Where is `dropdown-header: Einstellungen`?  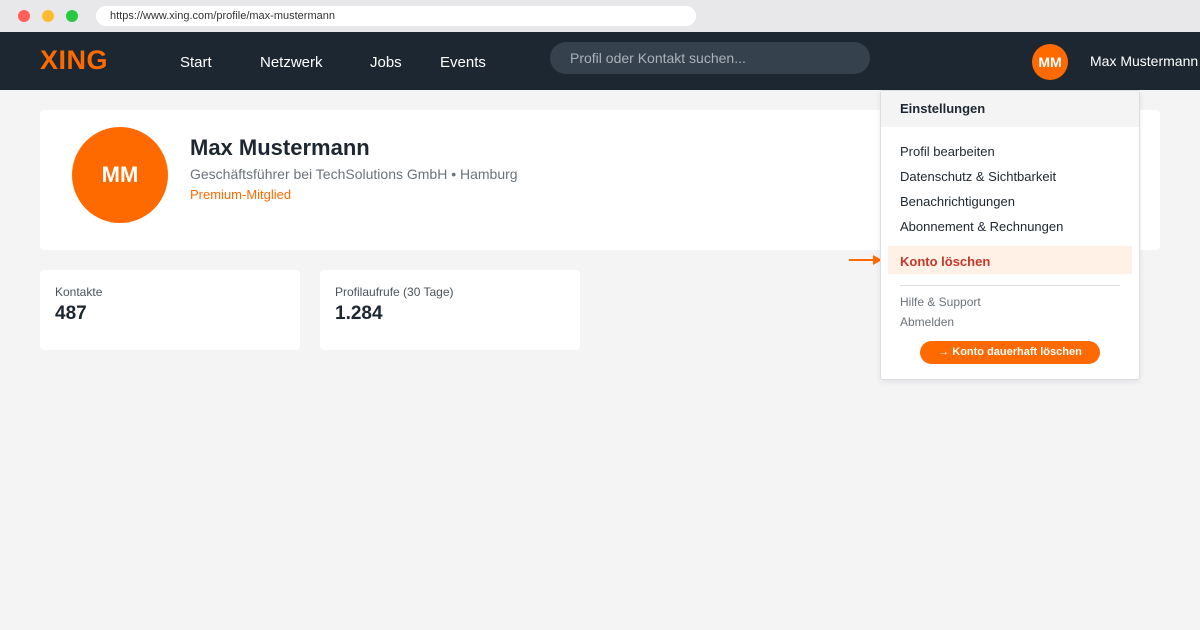 dropdown-header: Einstellungen is located at coordinates (1010, 109).